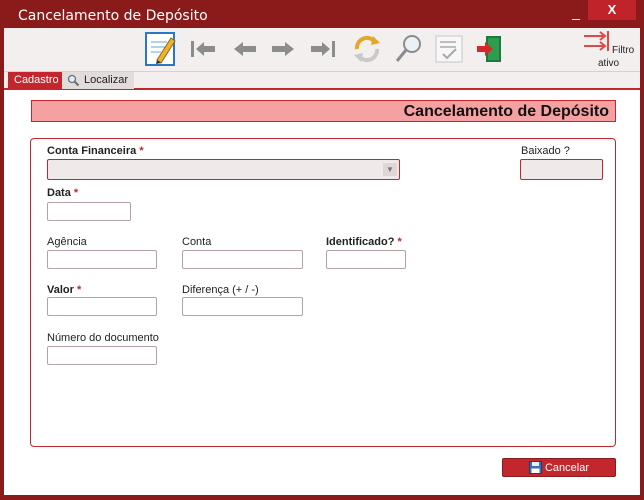 The image size is (644, 500). Describe the element at coordinates (106, 80) in the screenshot. I see `tab-localizar-label: Localizar` at that location.